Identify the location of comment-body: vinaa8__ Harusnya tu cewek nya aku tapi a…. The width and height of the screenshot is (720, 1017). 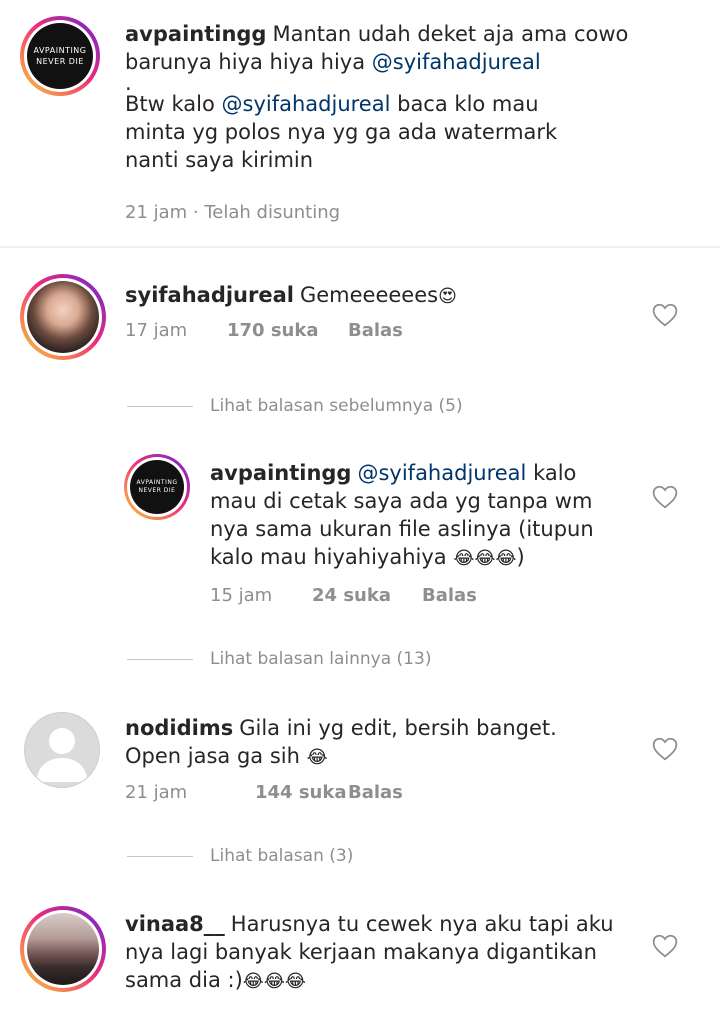
(369, 952).